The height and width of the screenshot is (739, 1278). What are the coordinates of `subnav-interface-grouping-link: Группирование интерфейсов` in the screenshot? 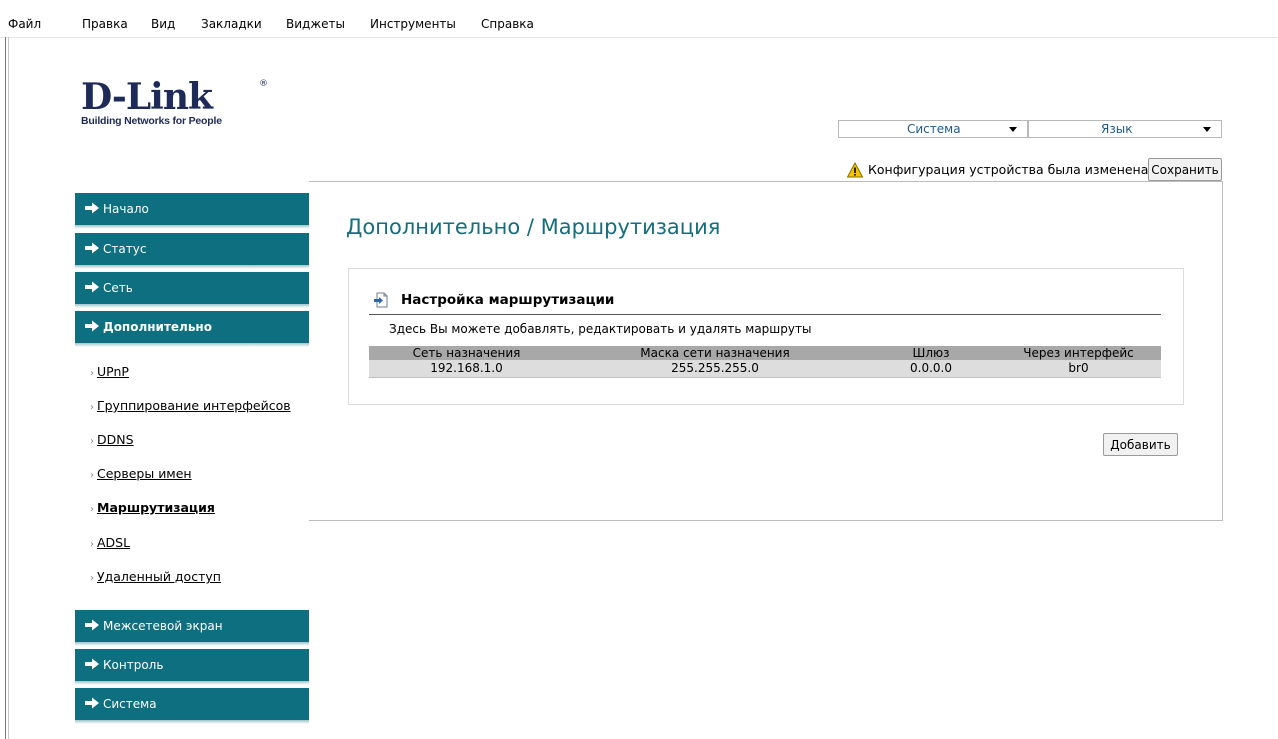 It's located at (194, 405).